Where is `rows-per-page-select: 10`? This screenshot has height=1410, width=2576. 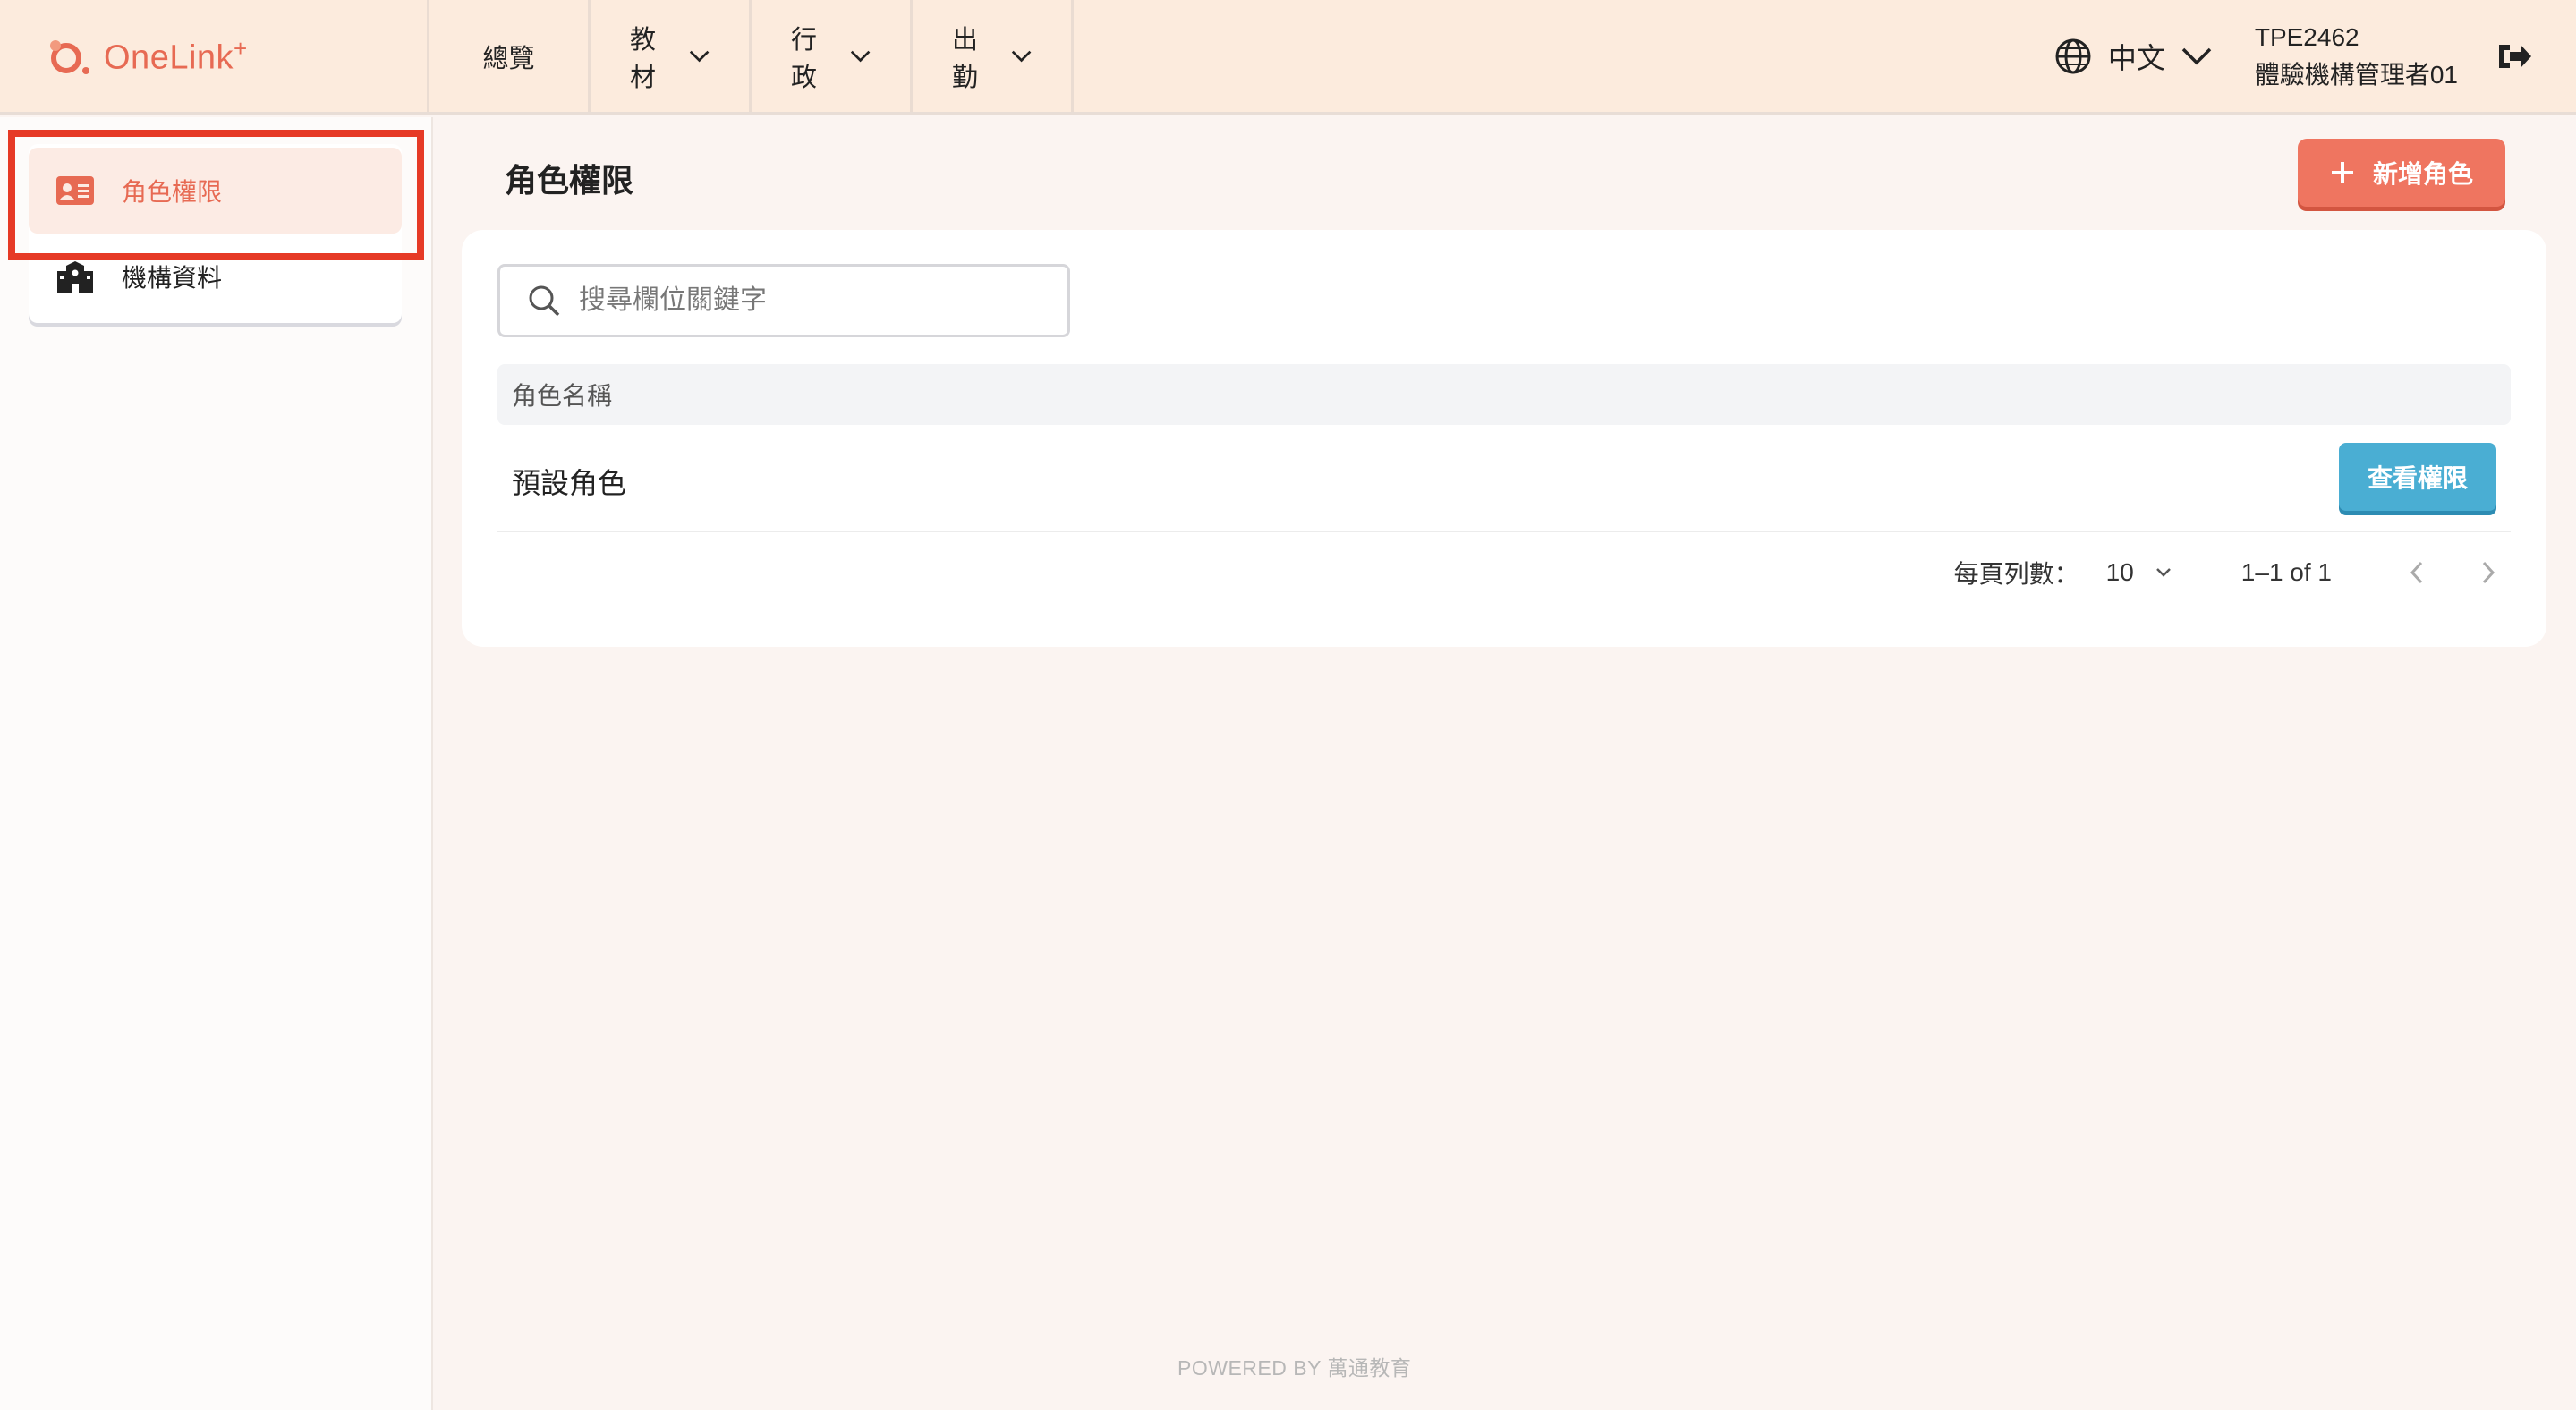
rows-per-page-select: 10 is located at coordinates (2139, 572).